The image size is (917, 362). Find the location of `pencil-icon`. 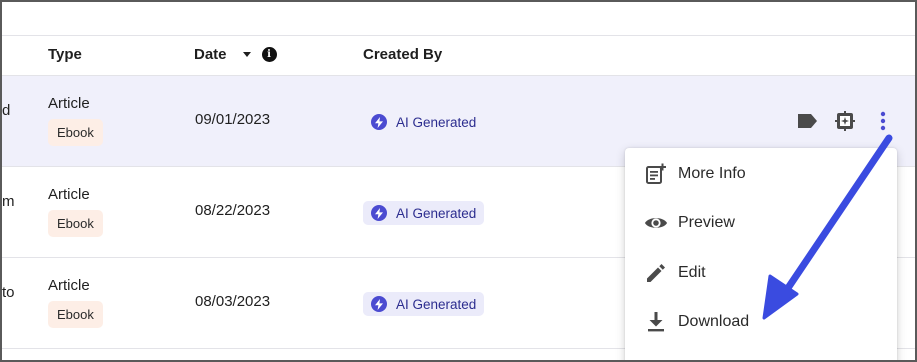

pencil-icon is located at coordinates (656, 273).